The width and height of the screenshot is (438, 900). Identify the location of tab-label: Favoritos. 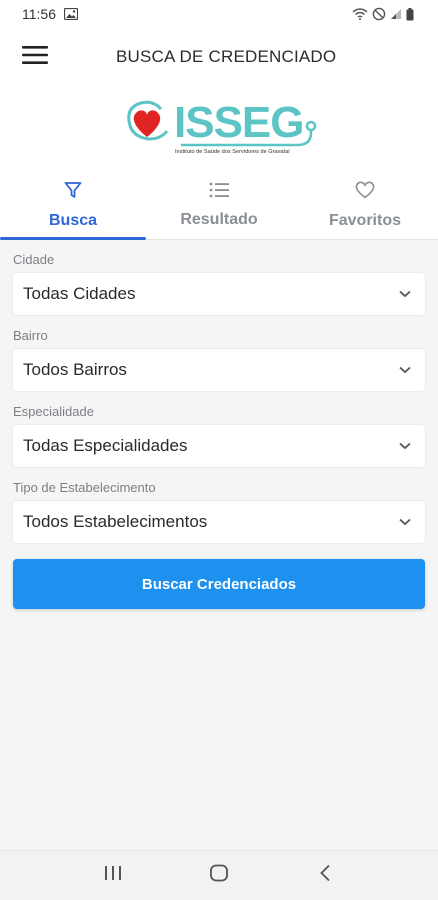
(364, 220).